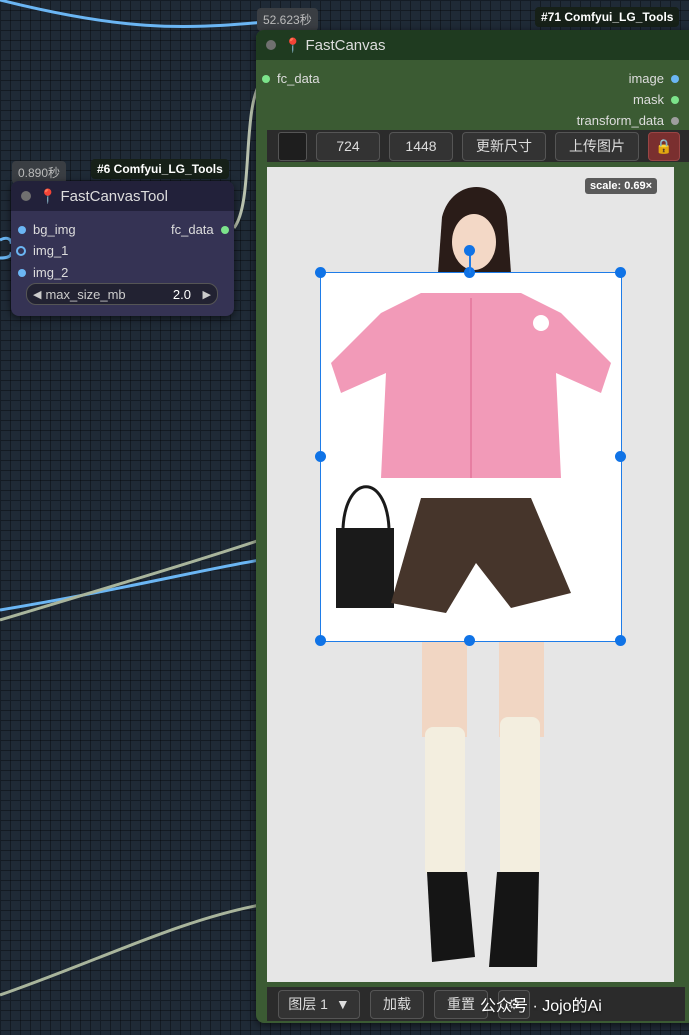  I want to click on output-label-image: image, so click(646, 78).